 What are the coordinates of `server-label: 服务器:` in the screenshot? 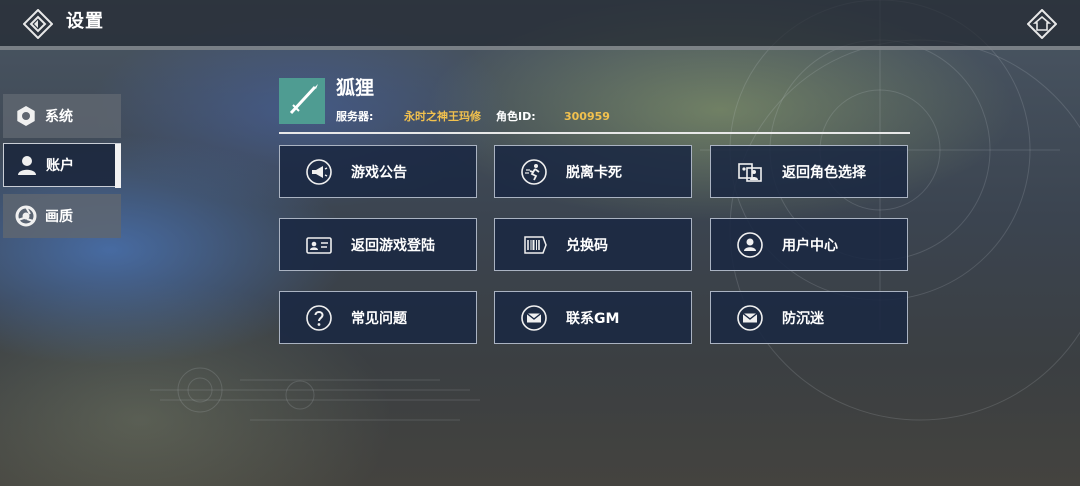 It's located at (355, 116).